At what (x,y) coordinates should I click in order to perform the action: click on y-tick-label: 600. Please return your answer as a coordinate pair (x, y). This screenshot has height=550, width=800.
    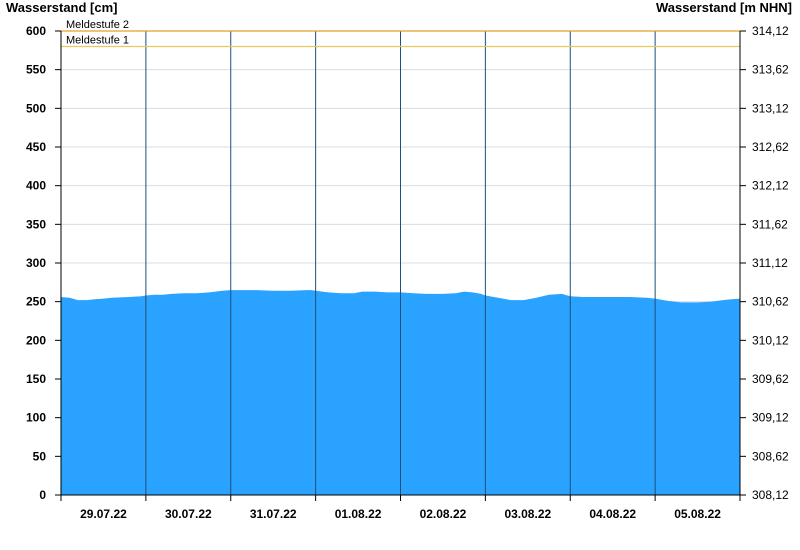
    Looking at the image, I should click on (36, 31).